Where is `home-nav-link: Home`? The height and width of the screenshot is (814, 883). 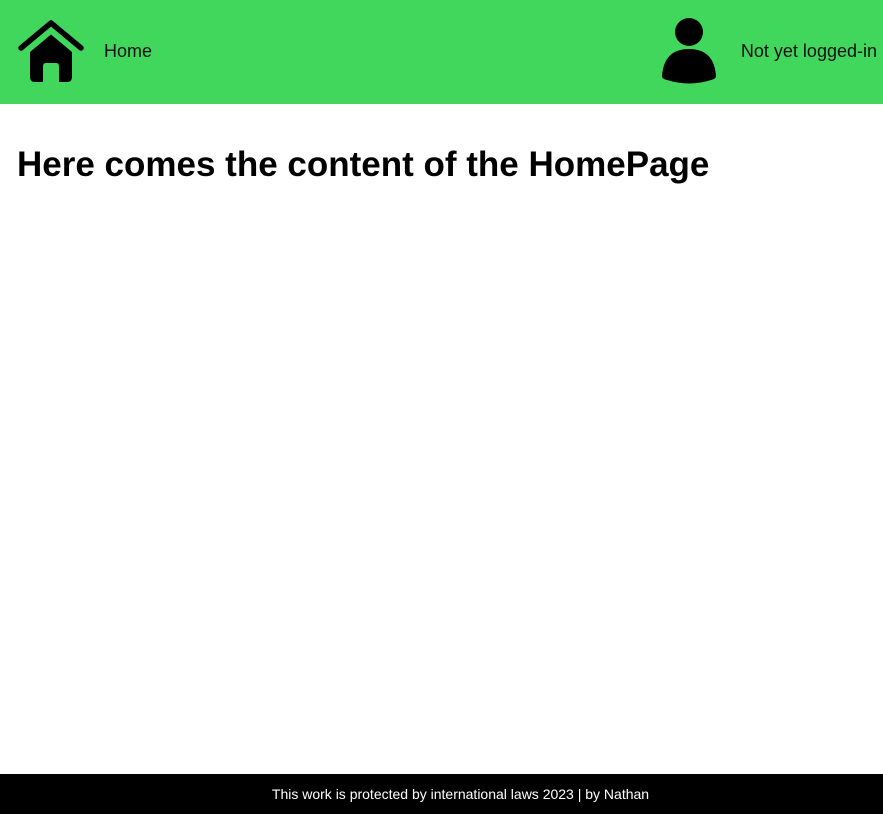 home-nav-link: Home is located at coordinates (84, 51).